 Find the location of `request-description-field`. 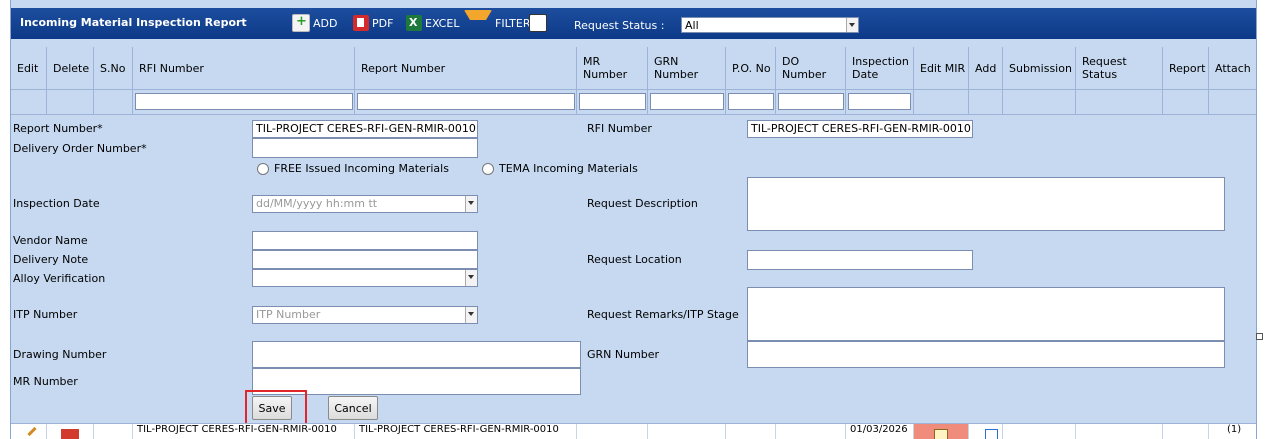

request-description-field is located at coordinates (986, 204).